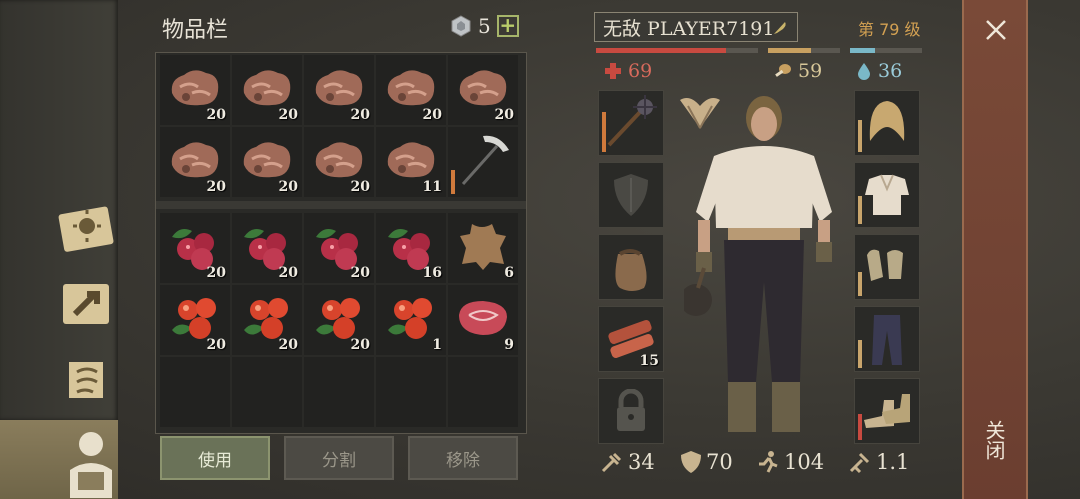 This screenshot has height=499, width=1080. What do you see at coordinates (804, 462) in the screenshot?
I see `speed-value: 104` at bounding box center [804, 462].